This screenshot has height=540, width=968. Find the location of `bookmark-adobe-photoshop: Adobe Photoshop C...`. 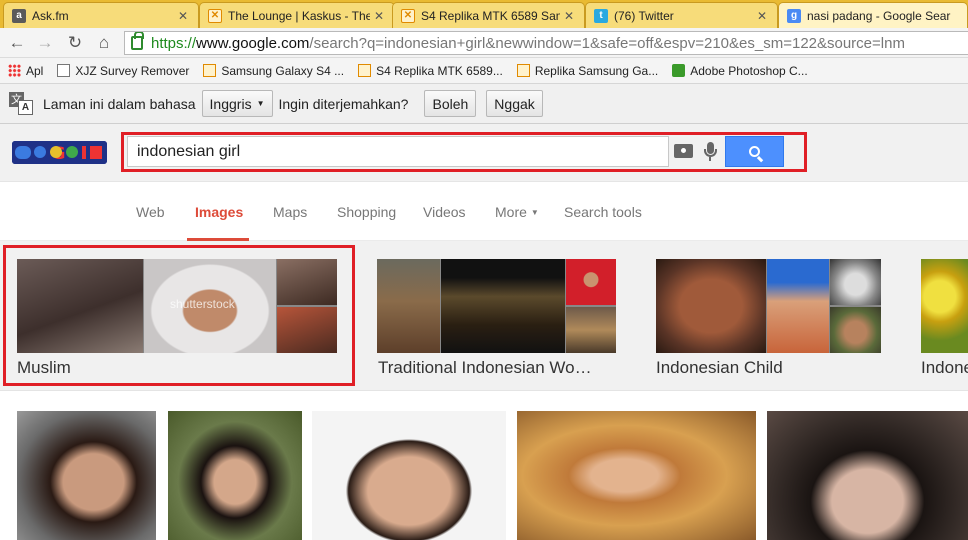

bookmark-adobe-photoshop: Adobe Photoshop C... is located at coordinates (740, 70).